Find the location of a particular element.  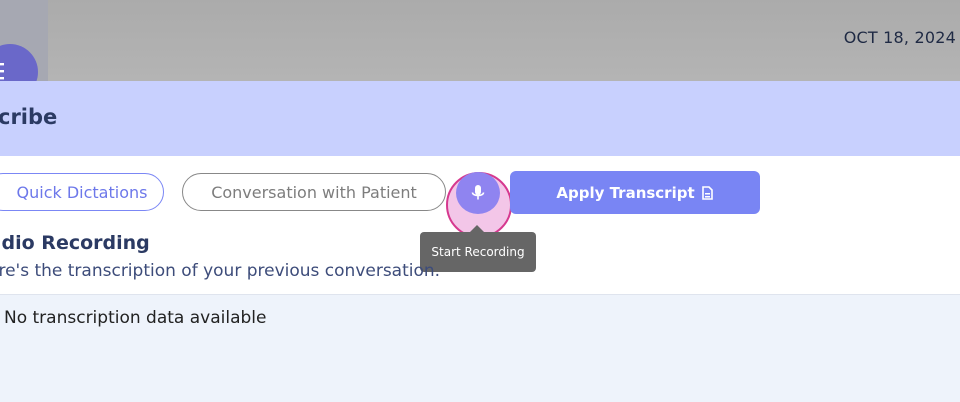

date-label: OCT 18, 2024 is located at coordinates (899, 37).